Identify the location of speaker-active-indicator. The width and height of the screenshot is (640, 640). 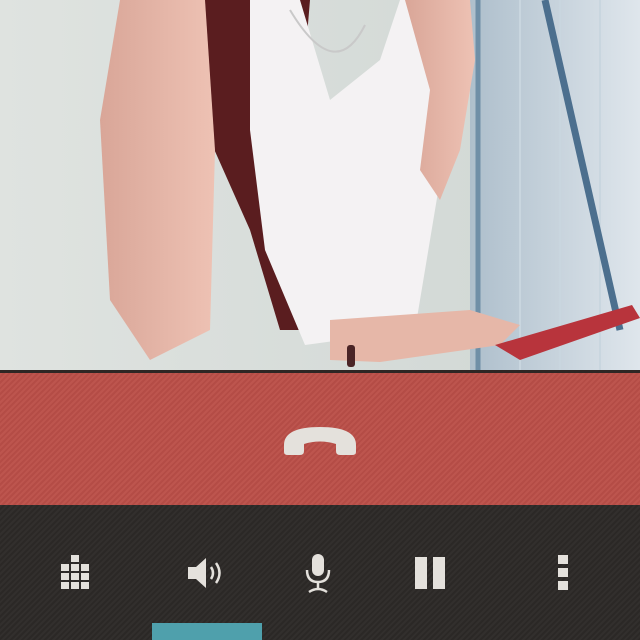
(207, 631).